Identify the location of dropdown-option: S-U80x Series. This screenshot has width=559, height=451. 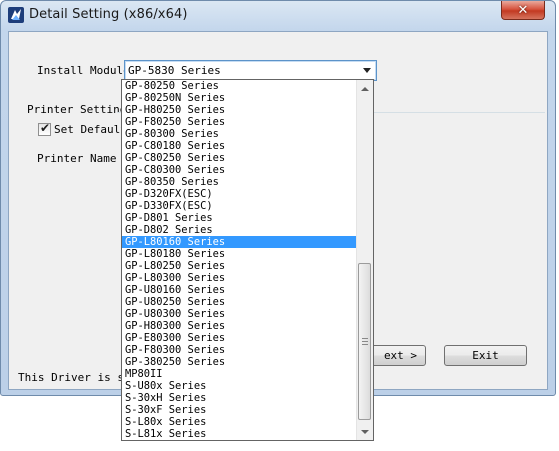
(239, 386).